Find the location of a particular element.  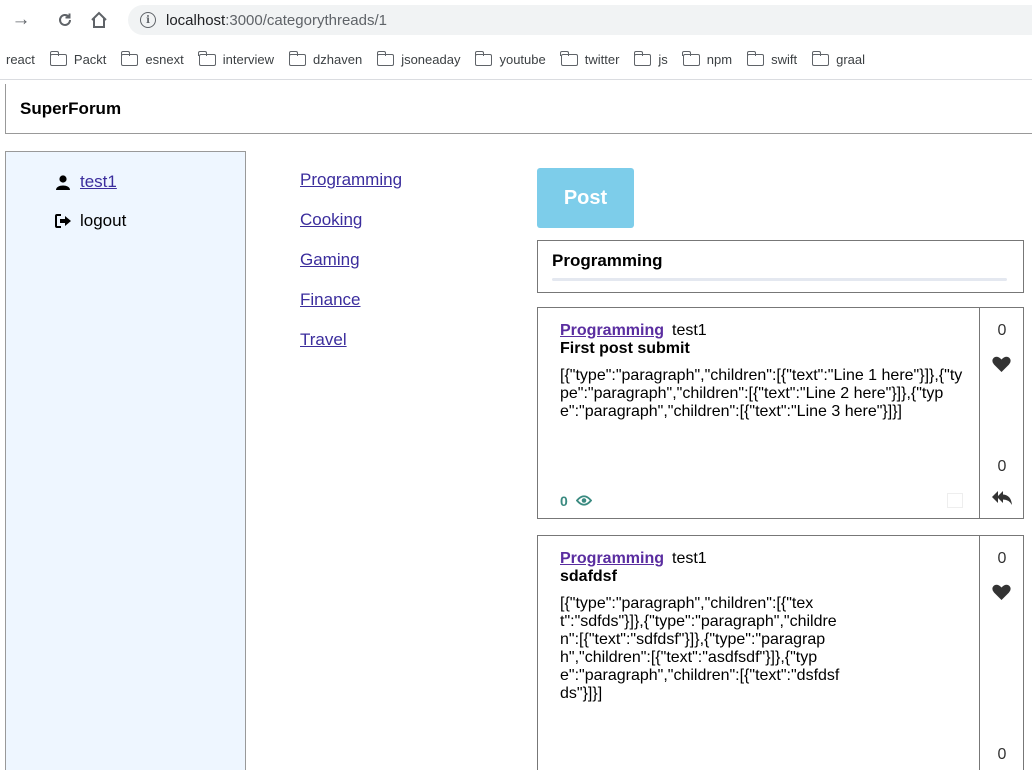

reload-icon is located at coordinates (65, 20).